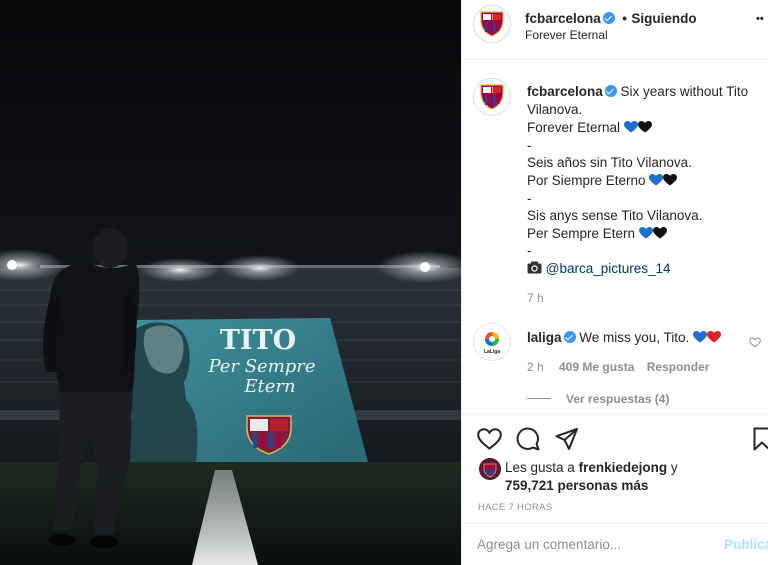 This screenshot has width=768, height=565. What do you see at coordinates (565, 91) in the screenshot?
I see `caption-username: fcbarcelona` at bounding box center [565, 91].